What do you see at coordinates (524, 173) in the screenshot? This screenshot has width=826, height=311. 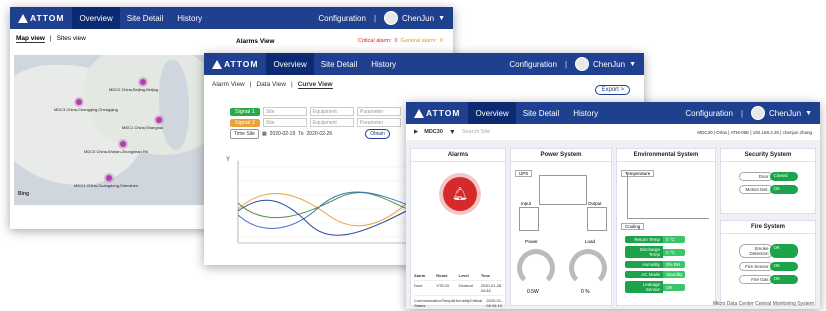 I see `ups-tab: UPS` at bounding box center [524, 173].